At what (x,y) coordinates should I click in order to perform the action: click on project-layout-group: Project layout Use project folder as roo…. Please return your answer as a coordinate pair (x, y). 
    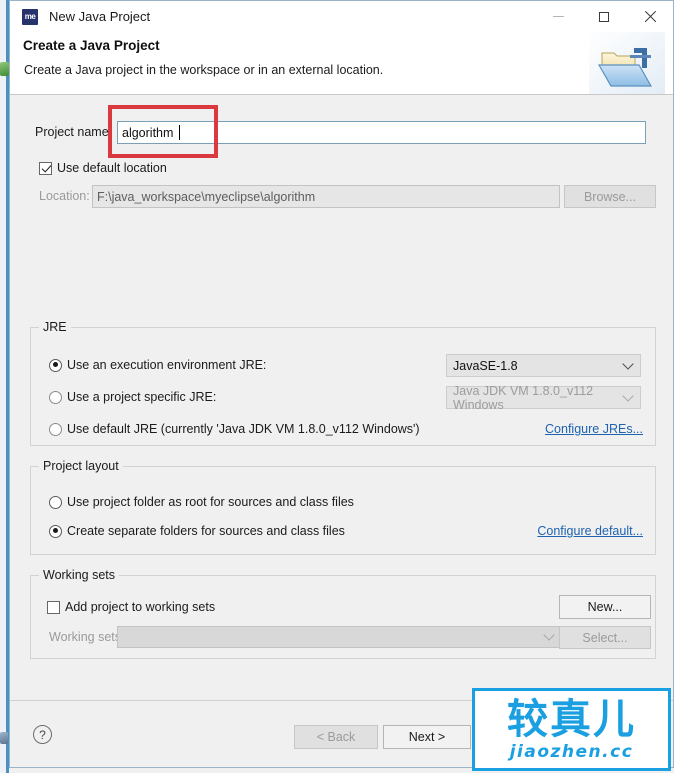
    Looking at the image, I should click on (343, 507).